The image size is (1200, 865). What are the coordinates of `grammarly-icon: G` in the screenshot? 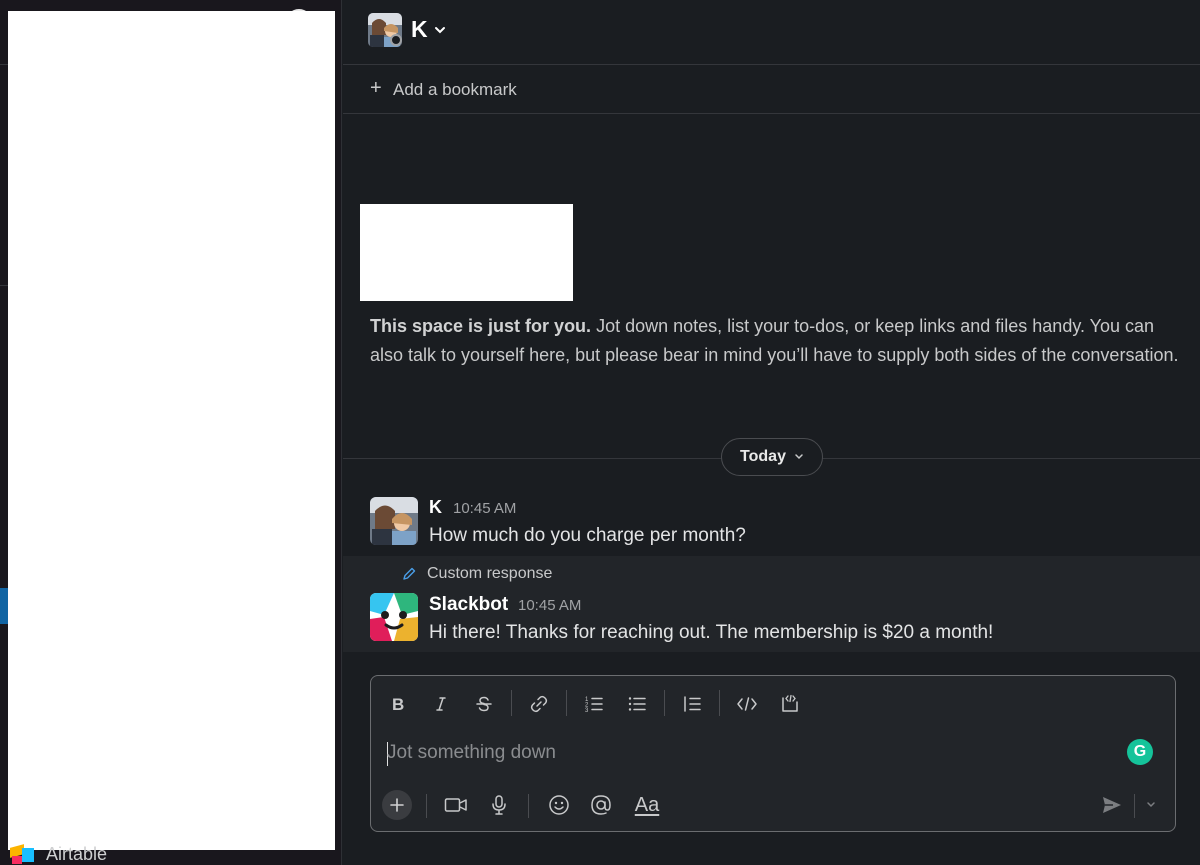 It's located at (1140, 752).